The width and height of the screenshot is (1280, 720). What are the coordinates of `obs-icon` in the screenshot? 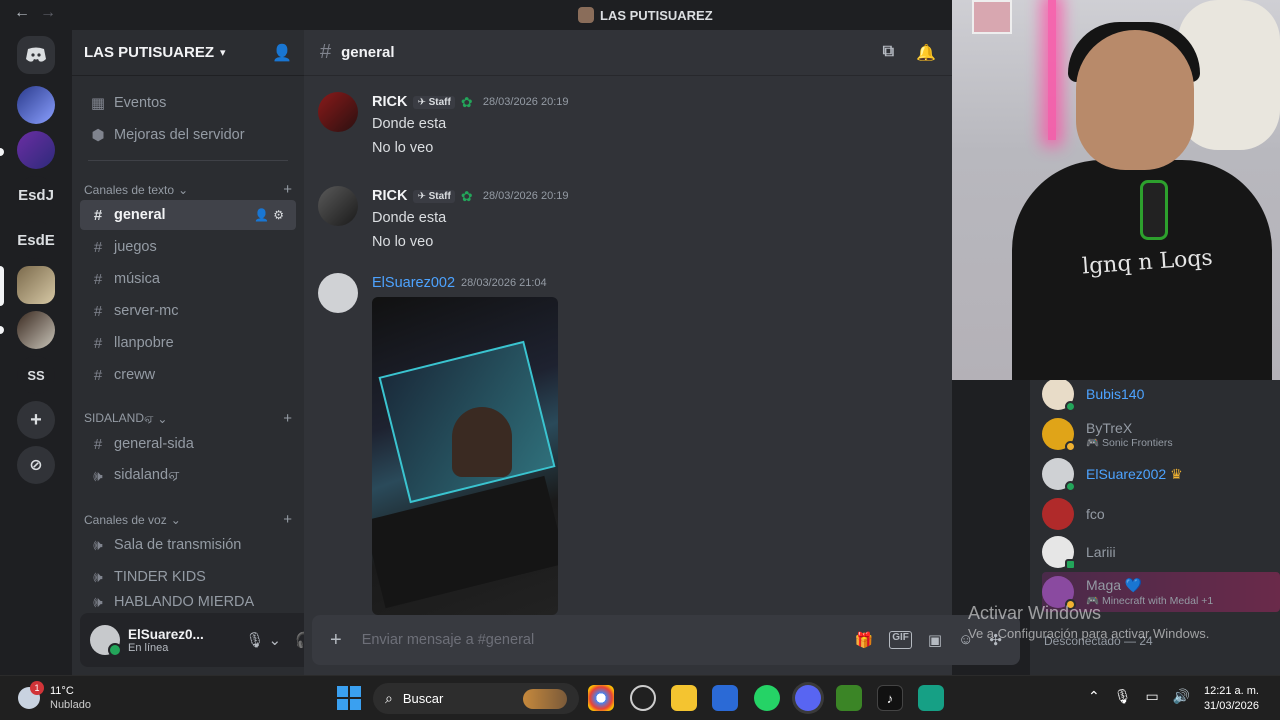 It's located at (643, 698).